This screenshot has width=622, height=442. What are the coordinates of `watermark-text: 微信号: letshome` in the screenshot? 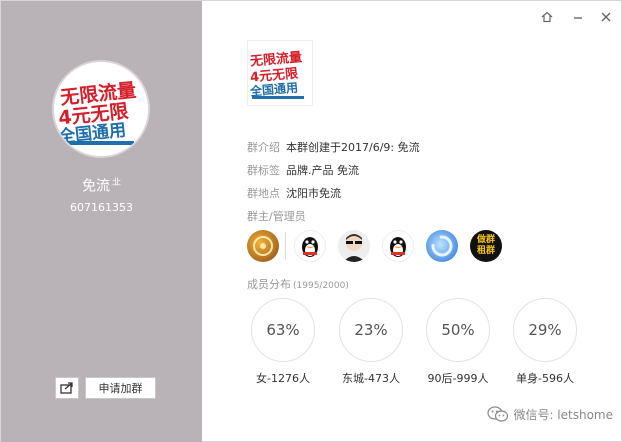 It's located at (563, 414).